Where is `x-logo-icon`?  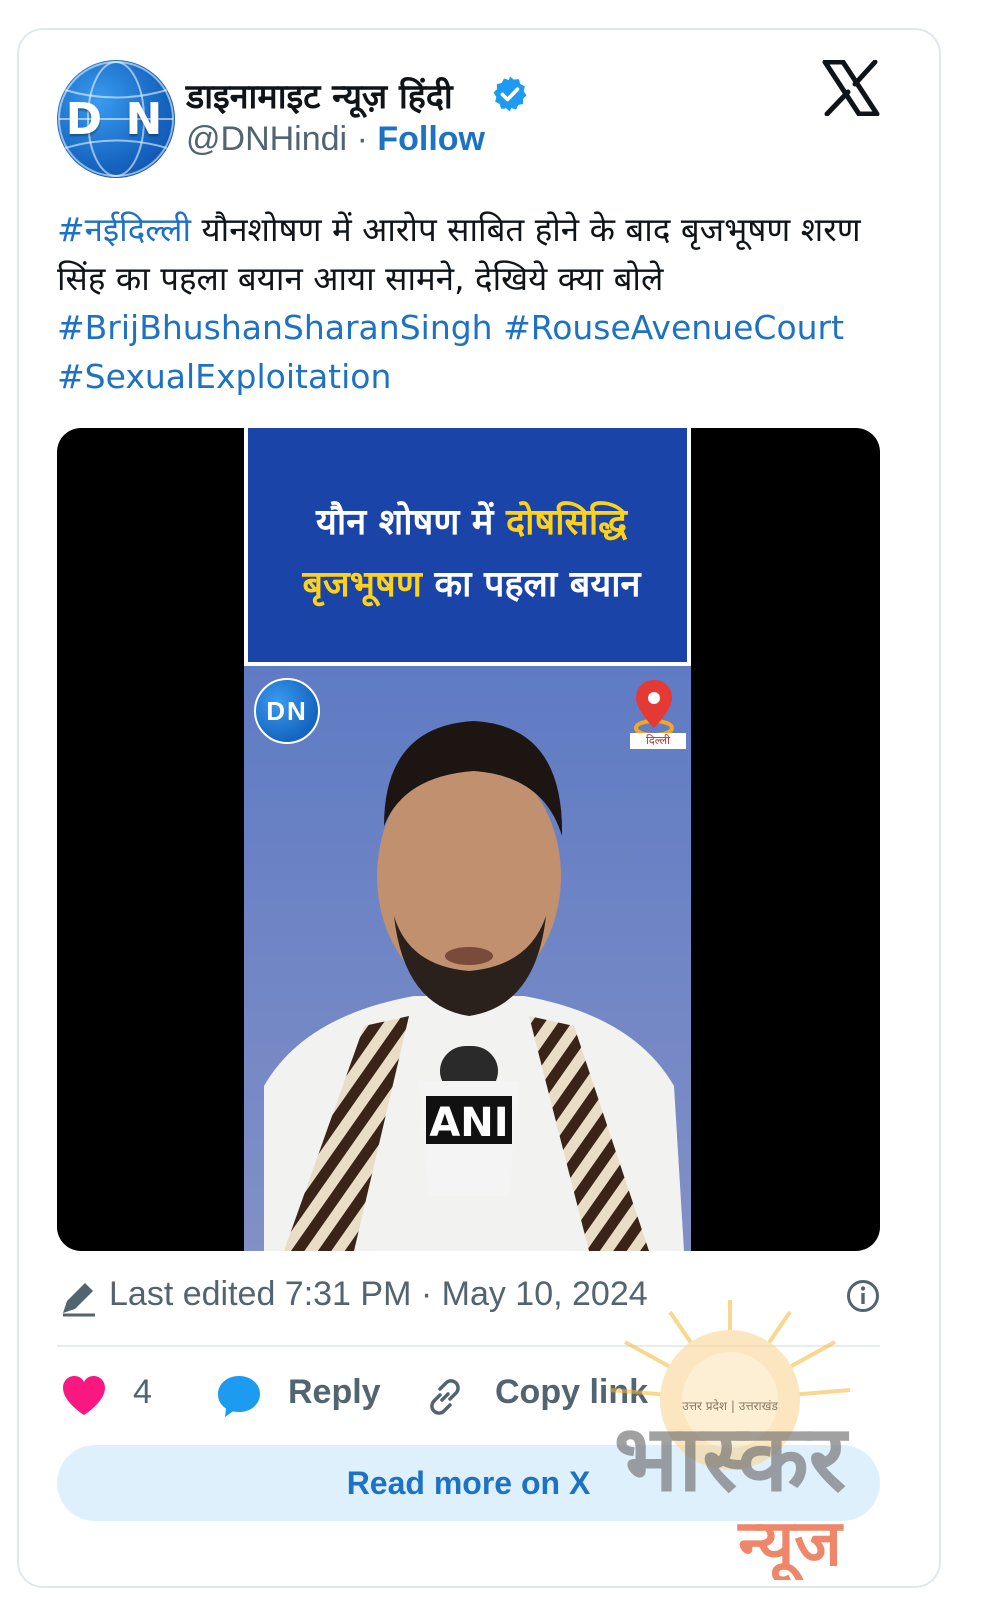
x-logo-icon is located at coordinates (851, 88).